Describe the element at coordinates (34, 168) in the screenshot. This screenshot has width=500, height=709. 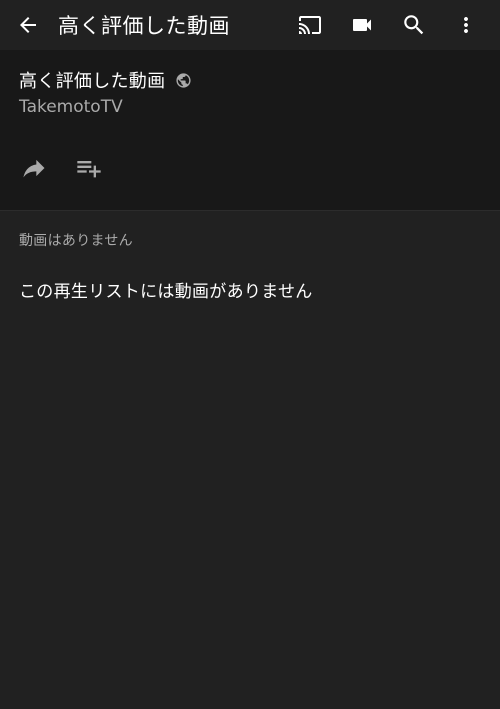
I see `share-icon` at that location.